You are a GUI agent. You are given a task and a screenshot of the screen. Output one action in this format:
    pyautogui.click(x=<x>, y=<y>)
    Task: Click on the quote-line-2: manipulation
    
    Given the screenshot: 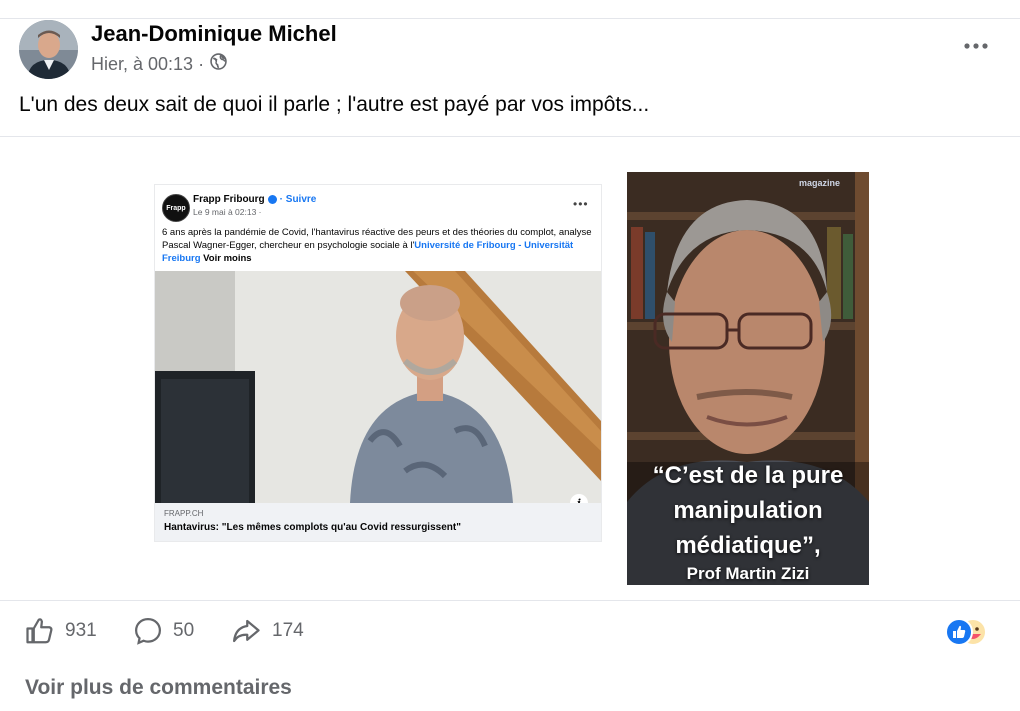 What is the action you would take?
    pyautogui.click(x=748, y=510)
    